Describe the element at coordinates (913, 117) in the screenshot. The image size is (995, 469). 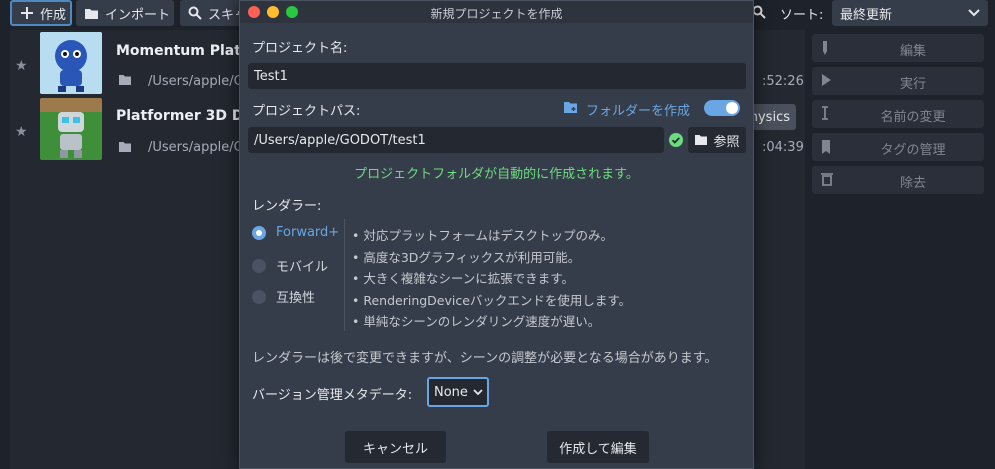
I see `rename-button-label: 名前の変更` at that location.